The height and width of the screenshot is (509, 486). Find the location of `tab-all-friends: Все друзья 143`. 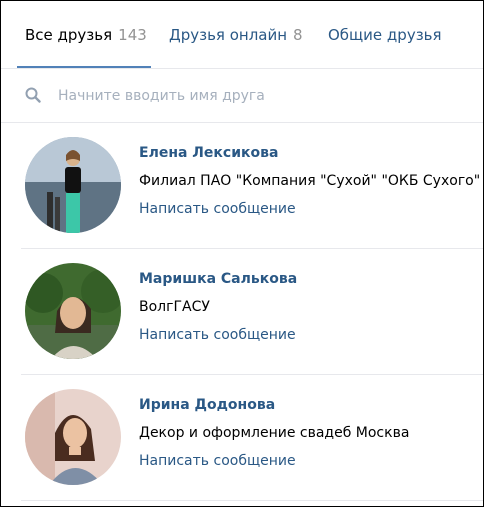

tab-all-friends: Все друзья 143 is located at coordinates (86, 35).